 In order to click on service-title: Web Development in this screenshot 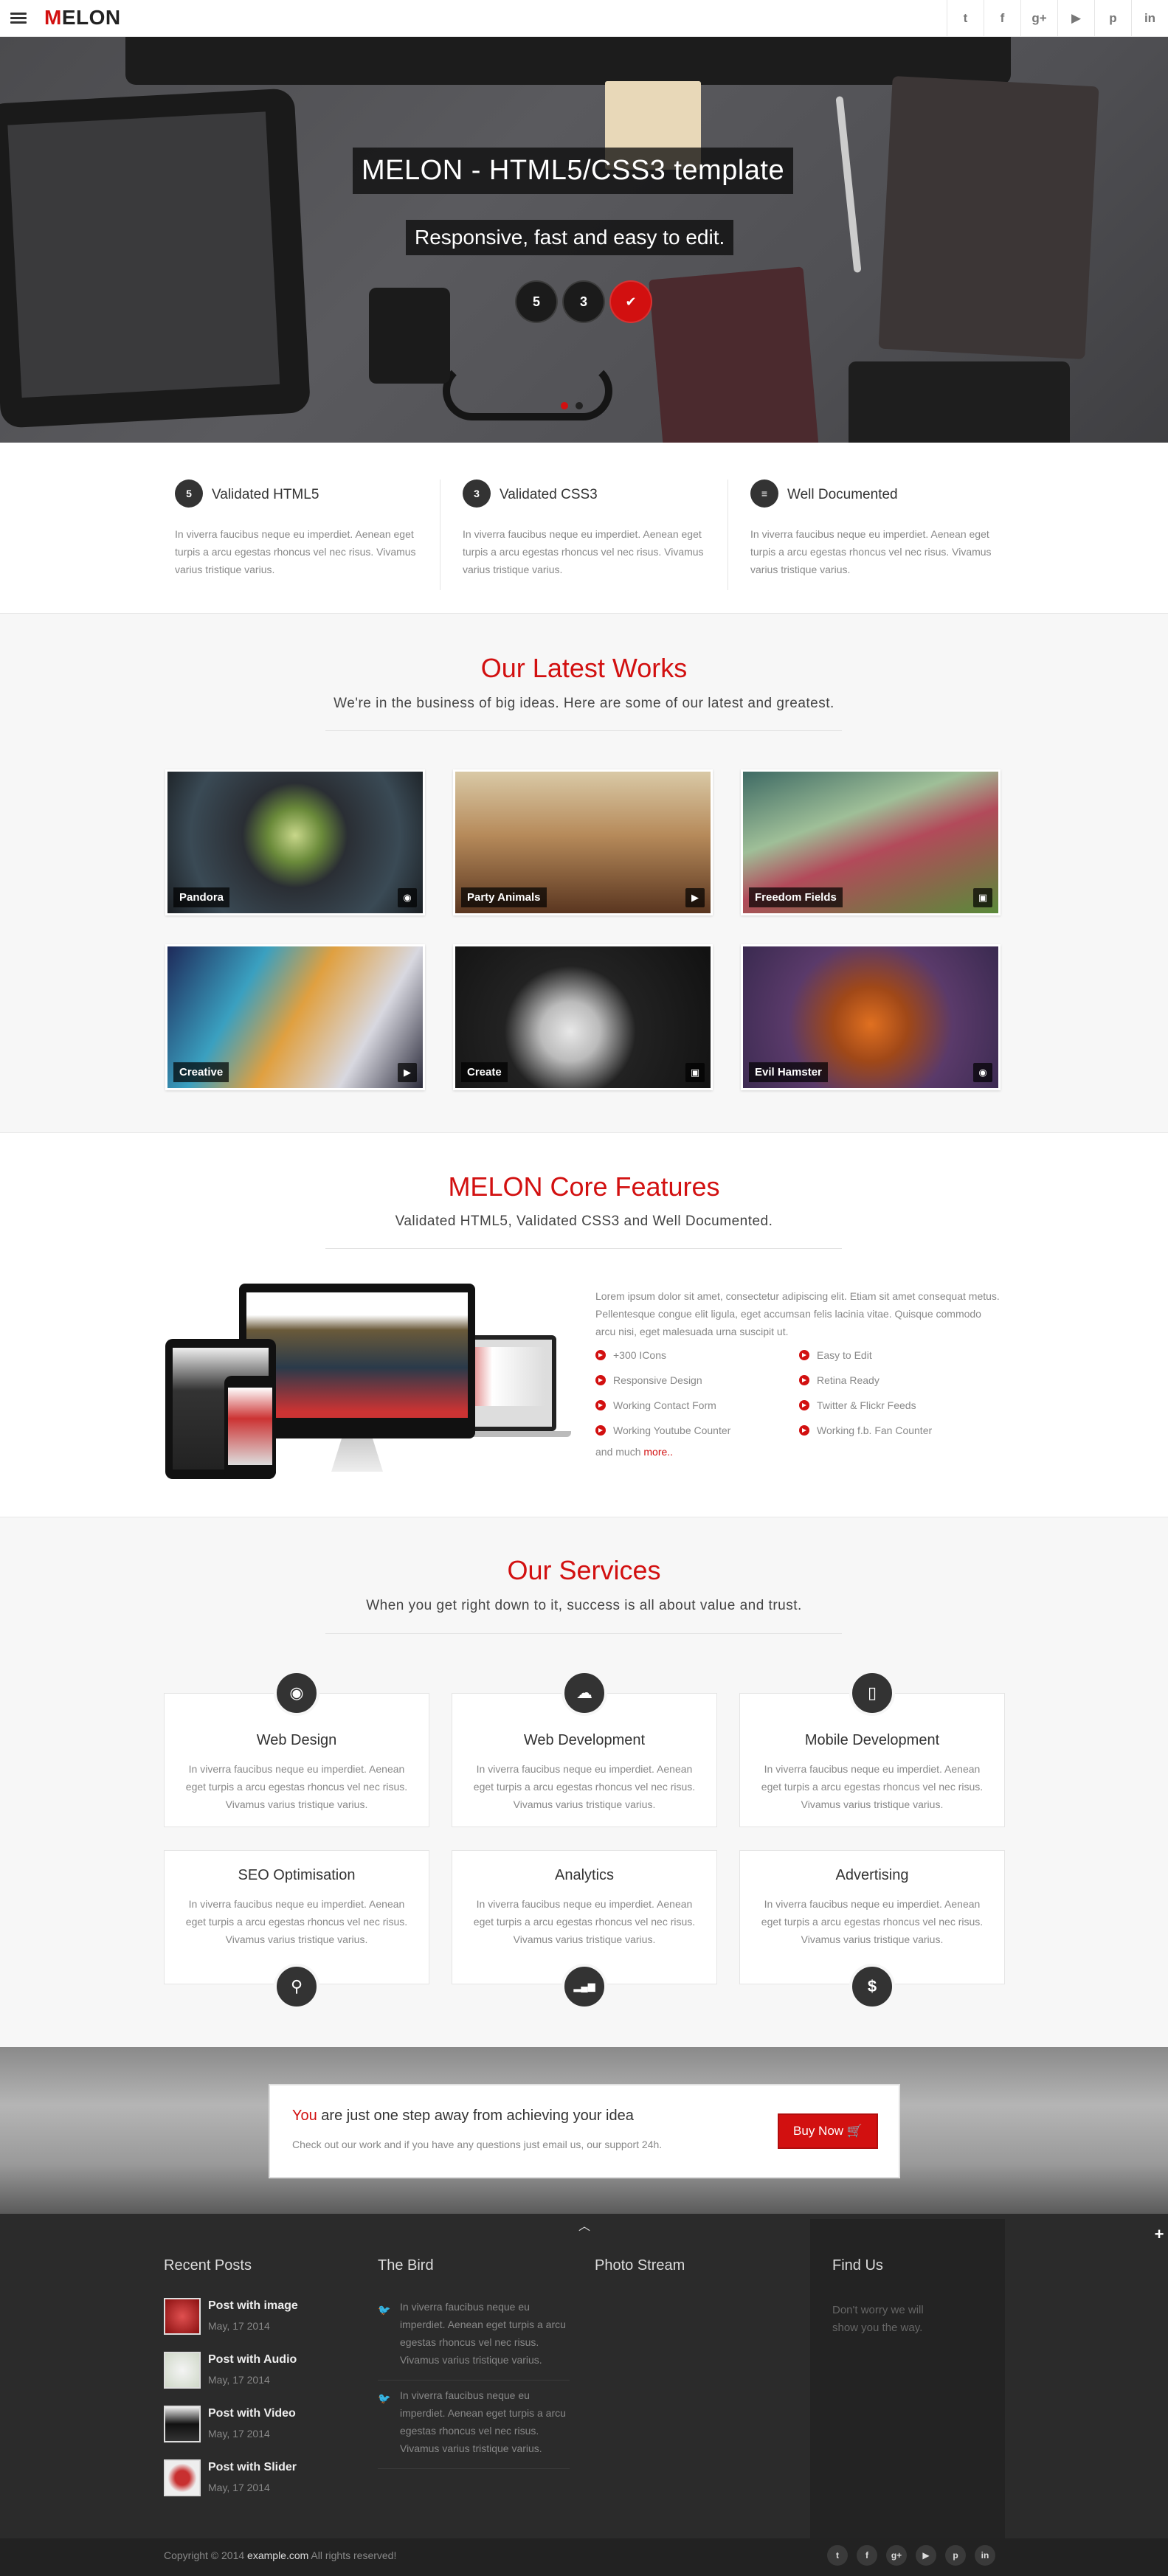, I will do `click(584, 1740)`.